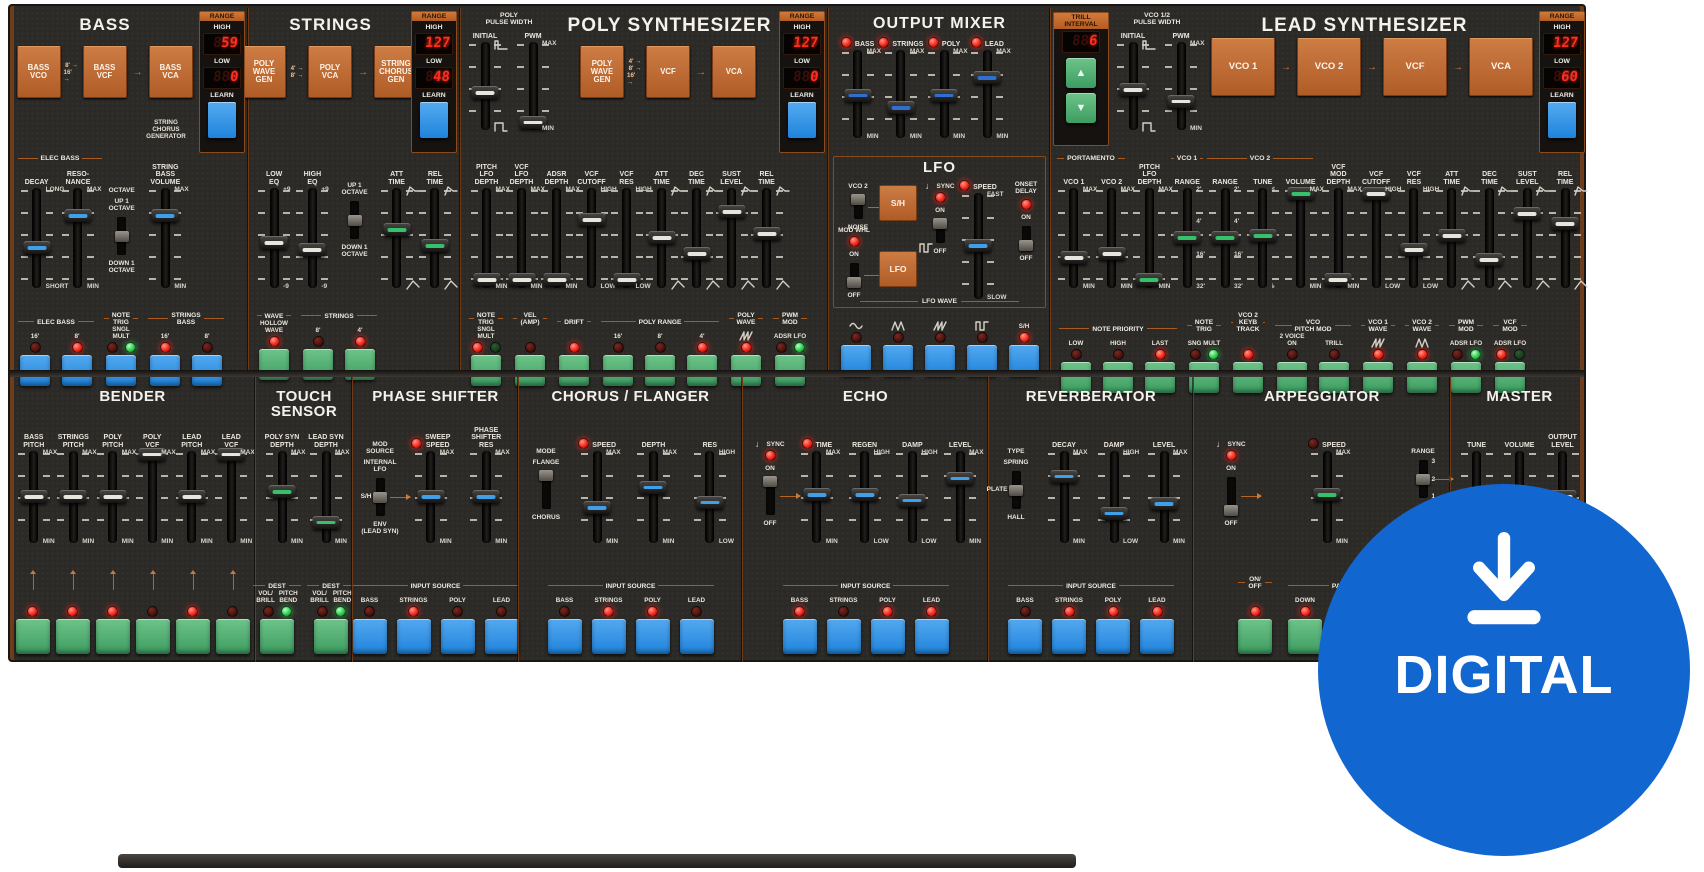  What do you see at coordinates (1081, 73) in the screenshot?
I see `trill-up-button: ▲` at bounding box center [1081, 73].